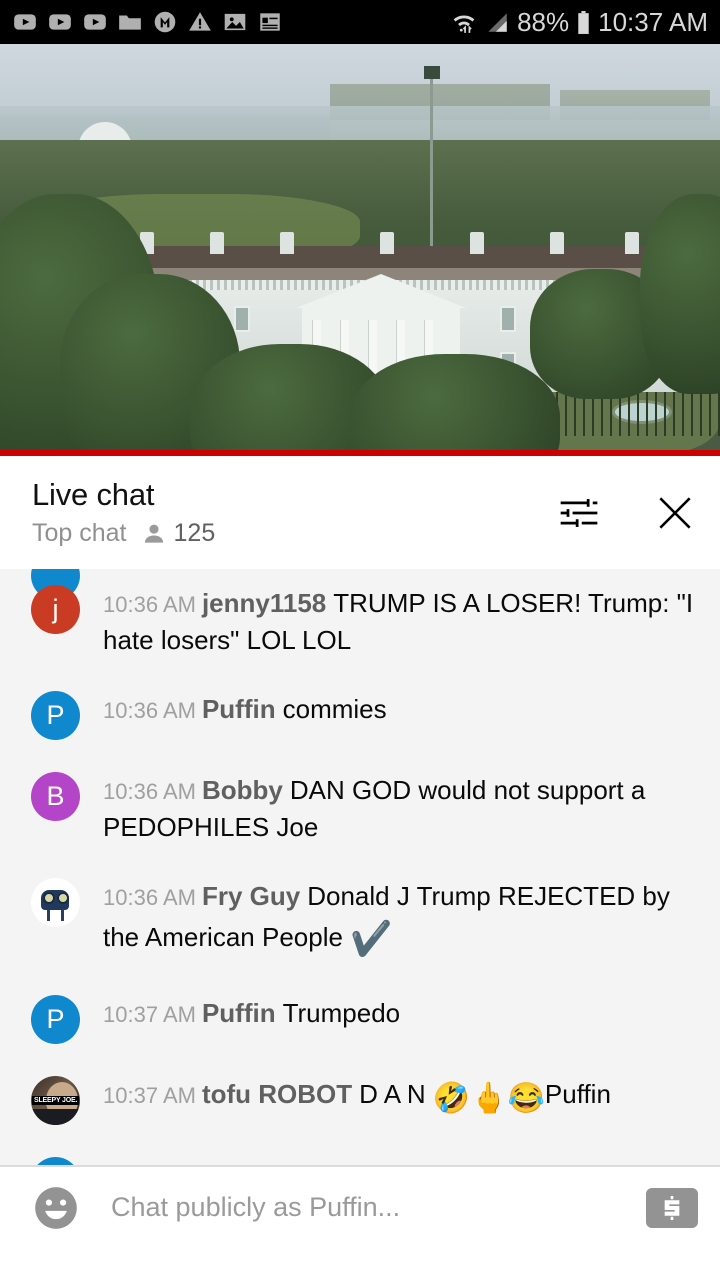  I want to click on battery-icon, so click(583, 22).